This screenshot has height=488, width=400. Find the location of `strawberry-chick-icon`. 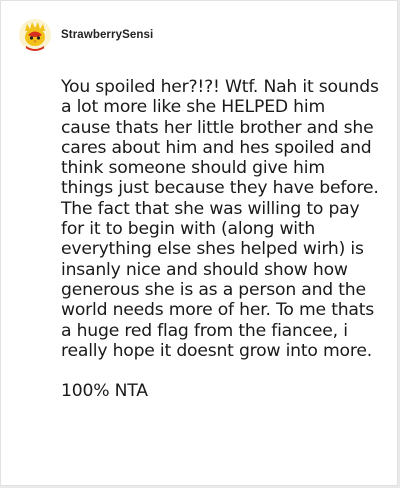

strawberry-chick-icon is located at coordinates (35, 35).